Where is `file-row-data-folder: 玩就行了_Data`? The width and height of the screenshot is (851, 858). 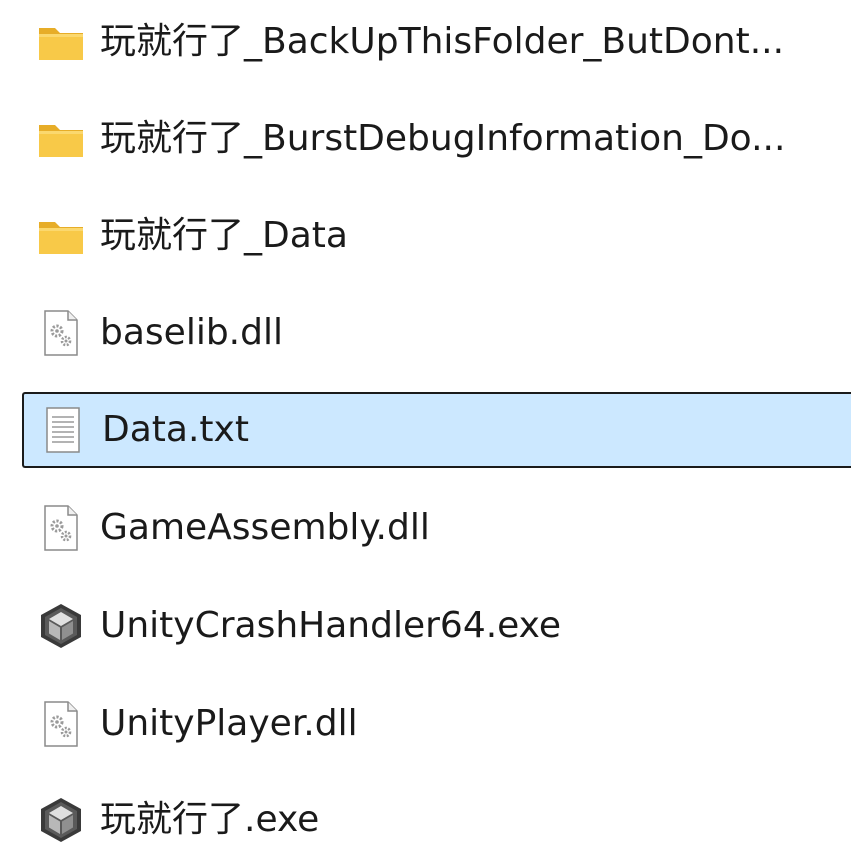
file-row-data-folder: 玩就行了_Data is located at coordinates (436, 236).